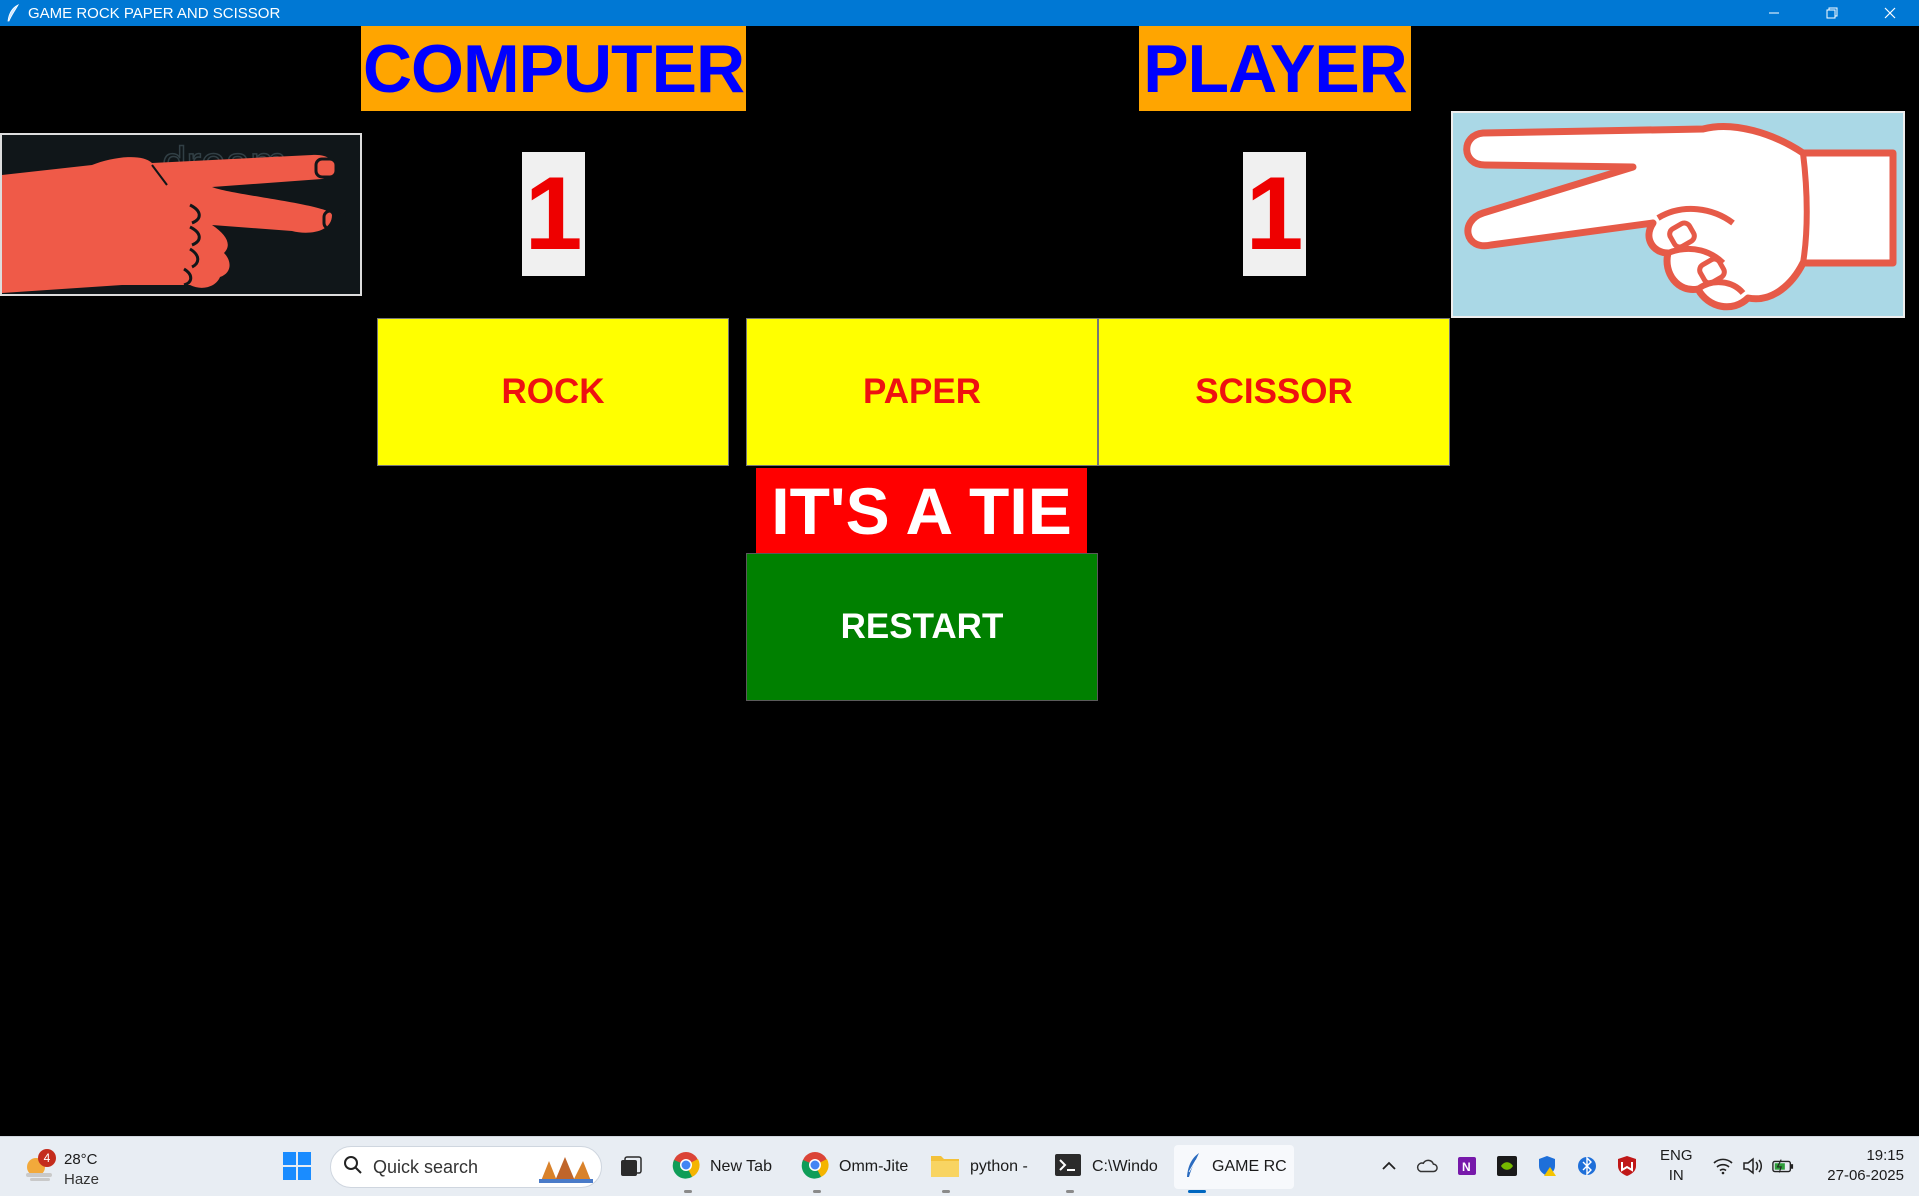 The image size is (1919, 1196). Describe the element at coordinates (1676, 1155) in the screenshot. I see `language-line1: ENG` at that location.